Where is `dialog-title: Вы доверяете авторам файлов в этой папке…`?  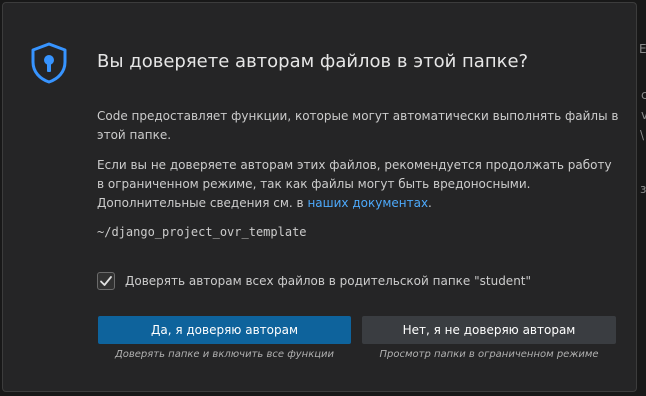
dialog-title: Вы доверяете авторам файлов в этой папке… is located at coordinates (313, 61).